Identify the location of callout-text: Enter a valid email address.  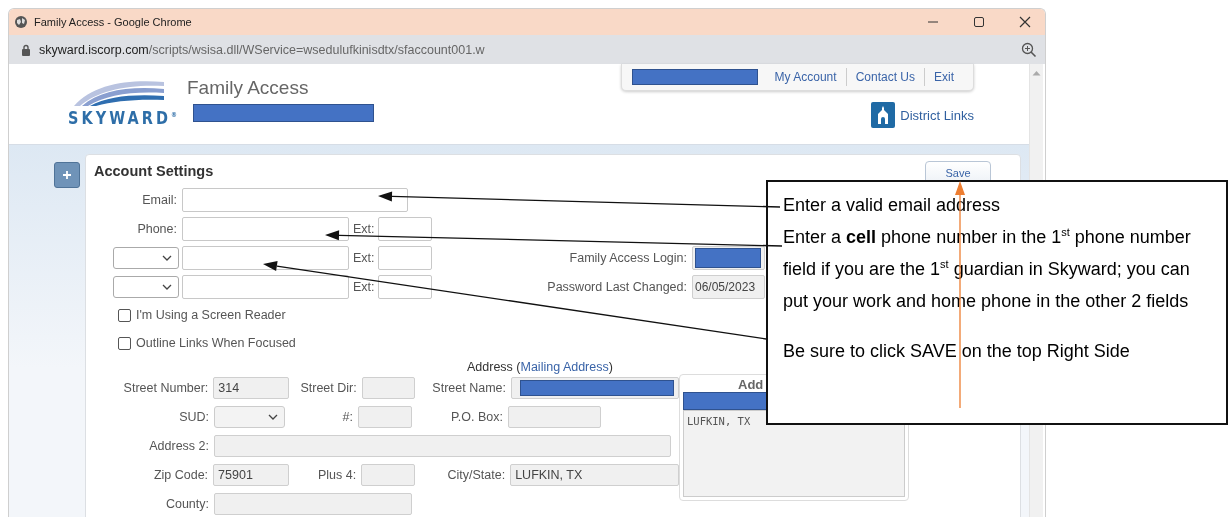
(892, 205).